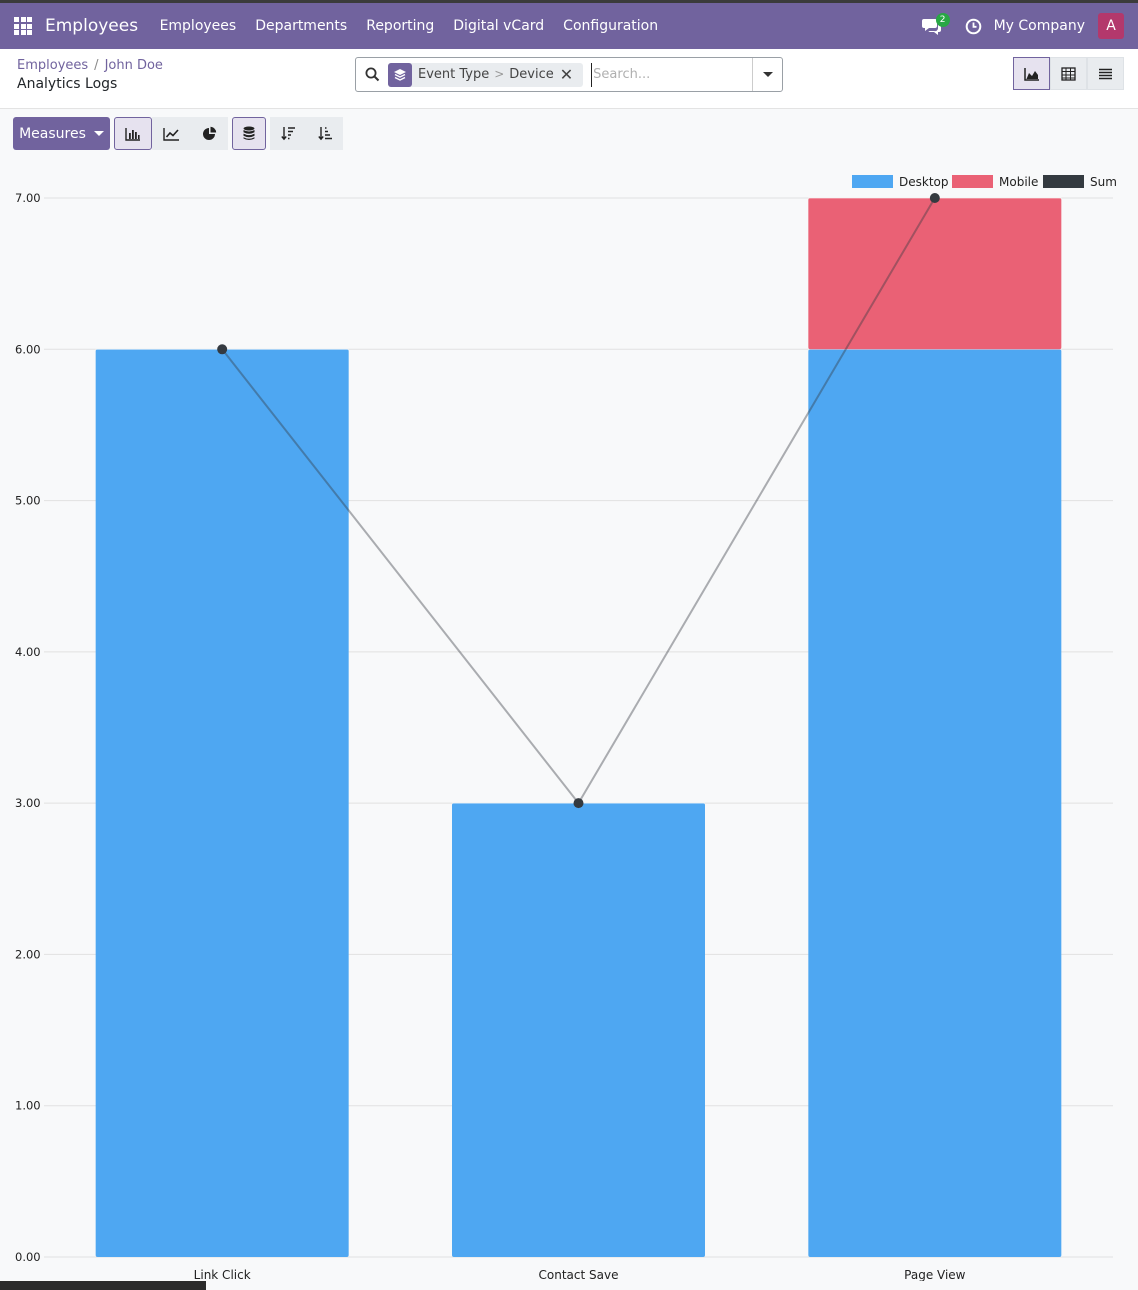 This screenshot has width=1138, height=1290. I want to click on y-tick-label: 2.00, so click(28, 954).